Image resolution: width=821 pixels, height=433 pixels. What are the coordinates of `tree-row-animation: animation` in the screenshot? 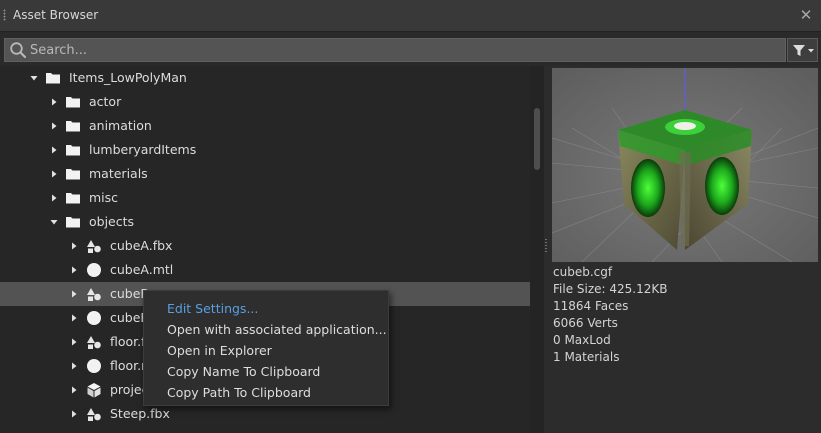 It's located at (265, 126).